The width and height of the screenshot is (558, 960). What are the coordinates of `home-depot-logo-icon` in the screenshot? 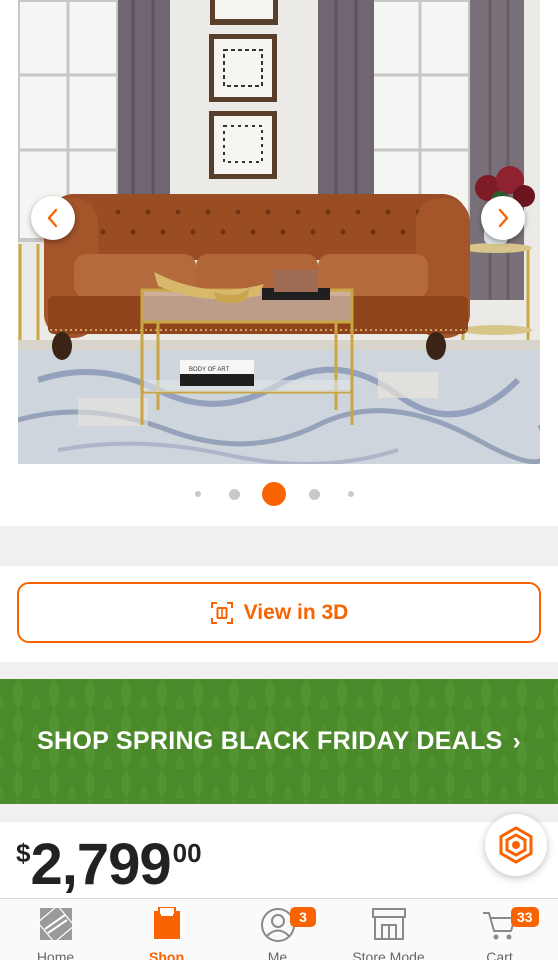 It's located at (55, 924).